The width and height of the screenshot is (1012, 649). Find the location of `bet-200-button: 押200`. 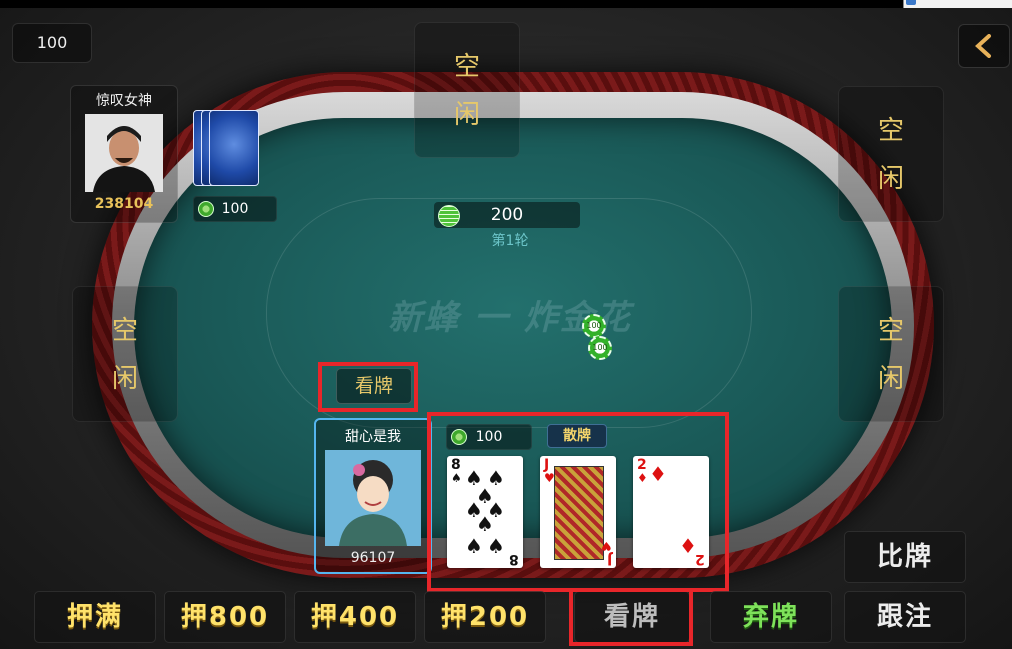

bet-200-button: 押200 is located at coordinates (485, 617).